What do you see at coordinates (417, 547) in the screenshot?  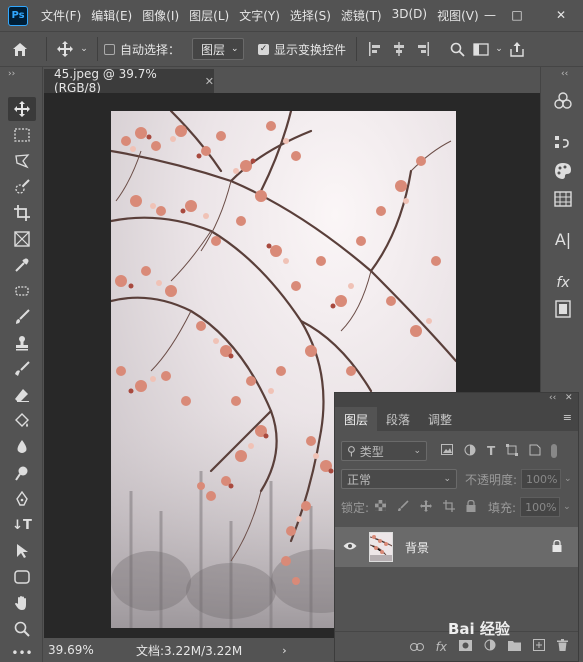 I see `layer-name: 背景` at bounding box center [417, 547].